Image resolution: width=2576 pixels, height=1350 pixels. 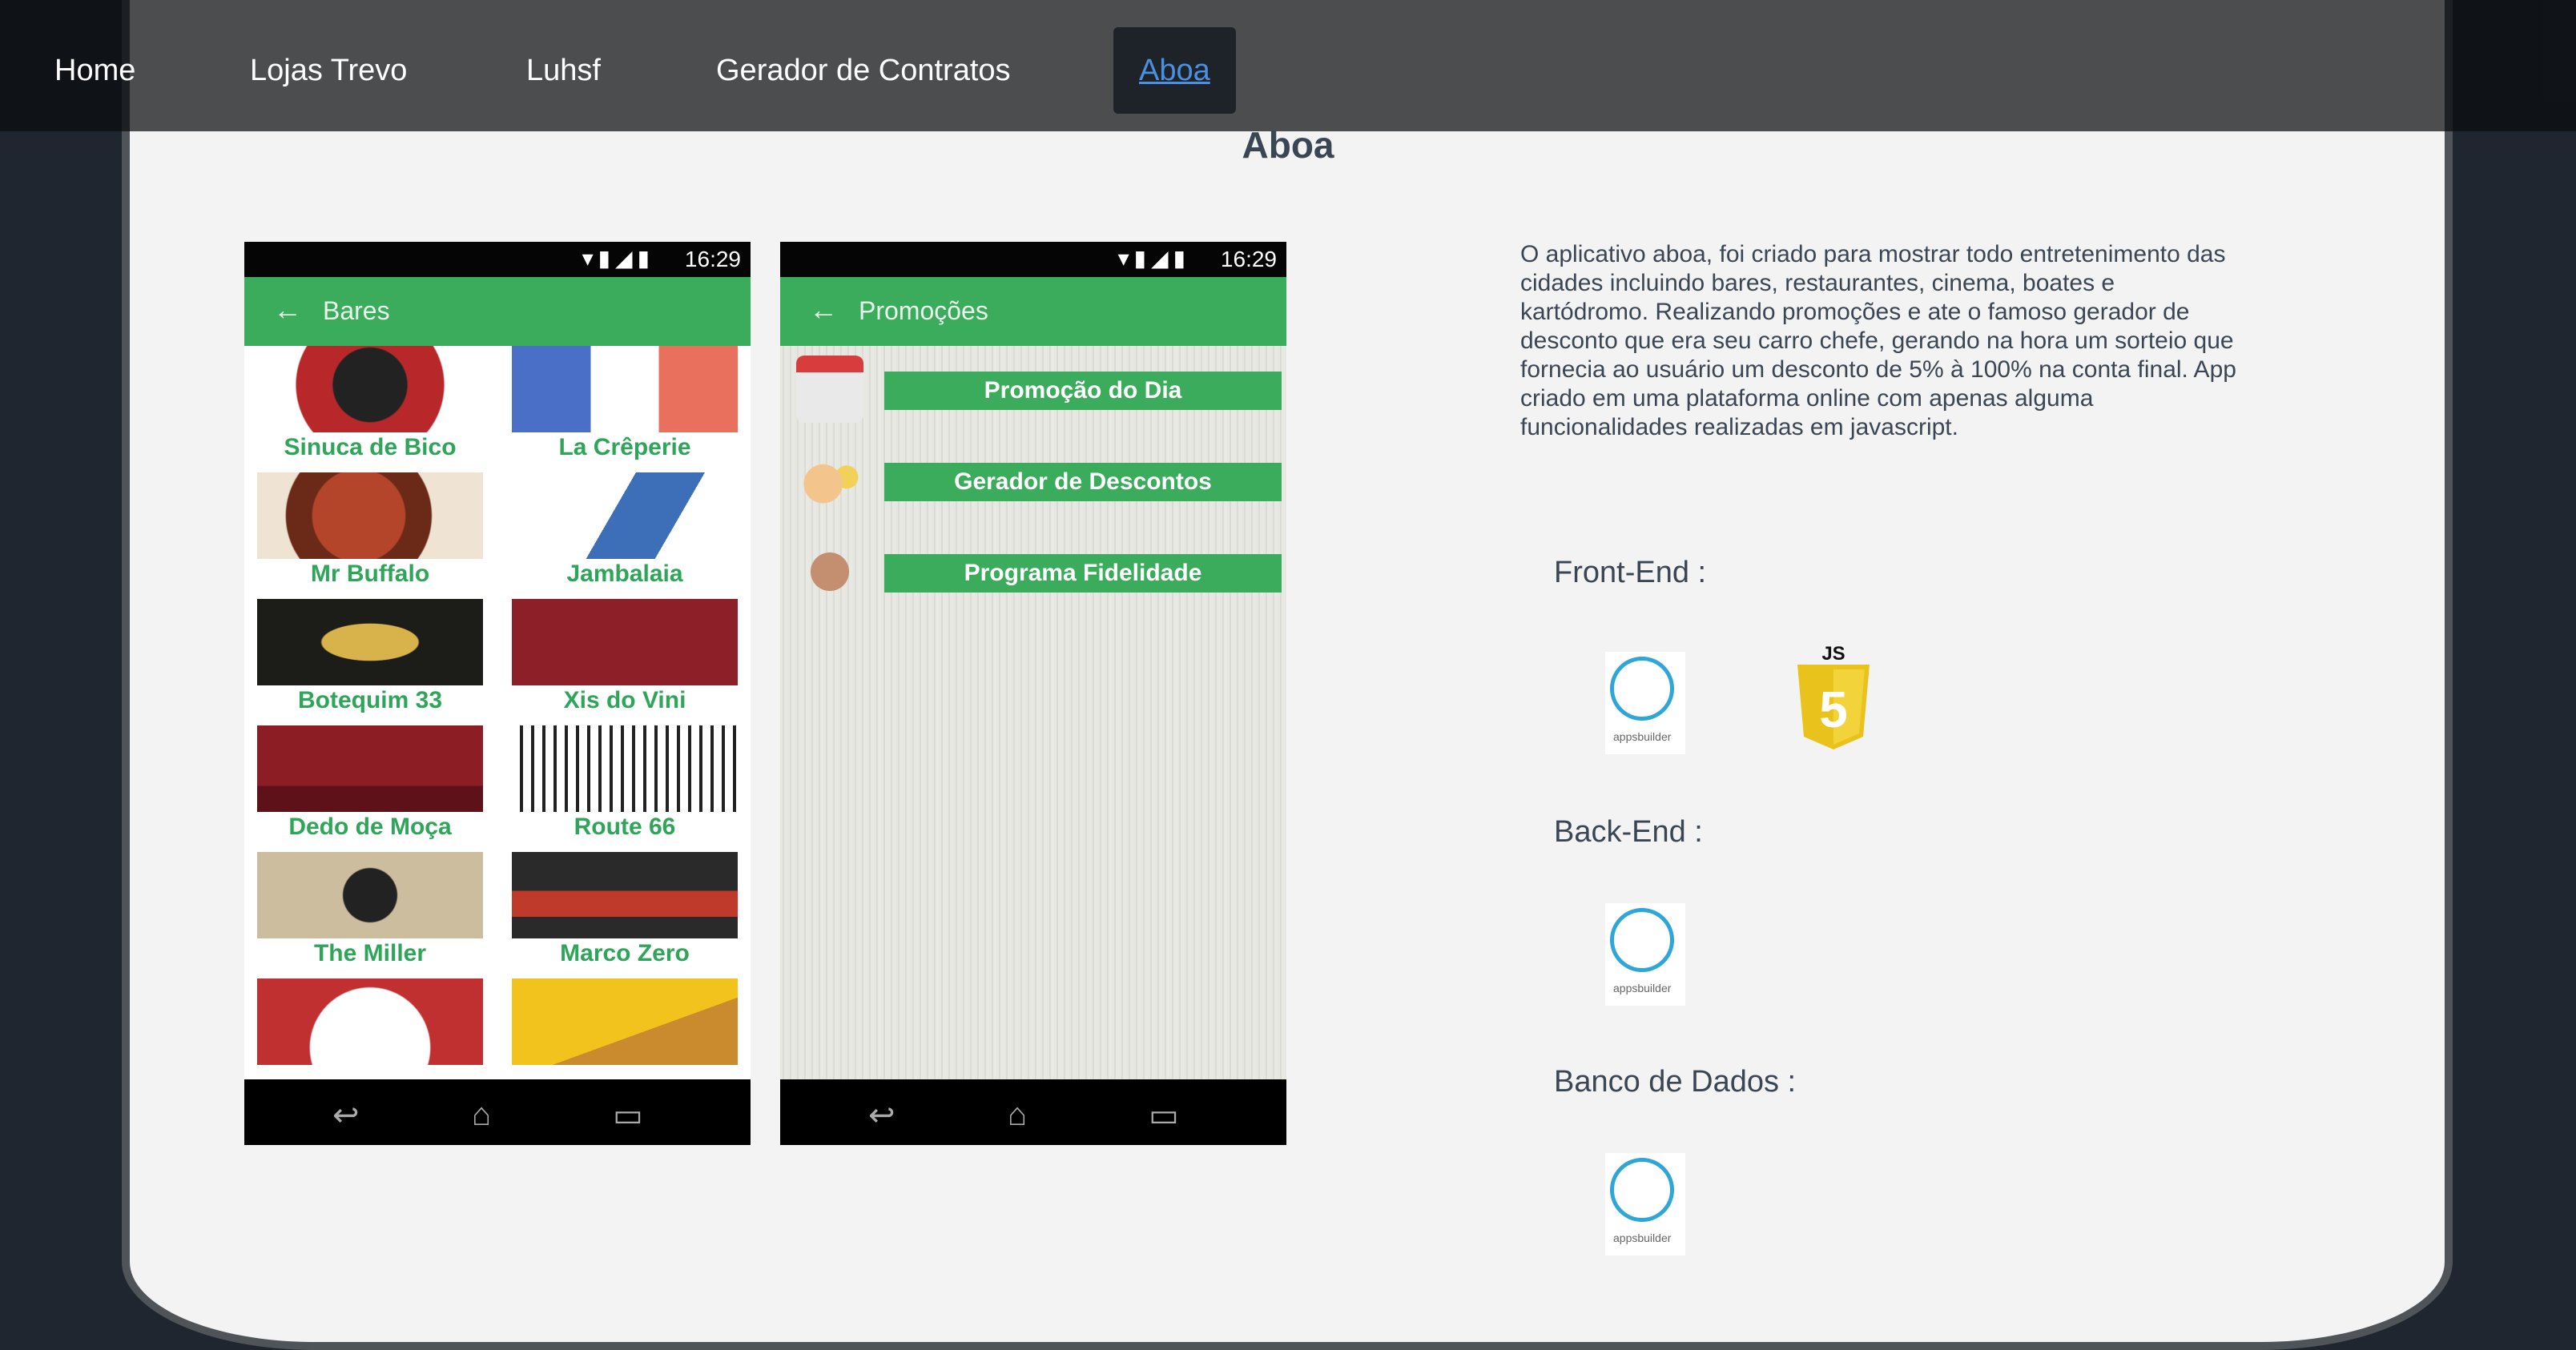 I want to click on tile-label: Xis do Vini, so click(x=624, y=700).